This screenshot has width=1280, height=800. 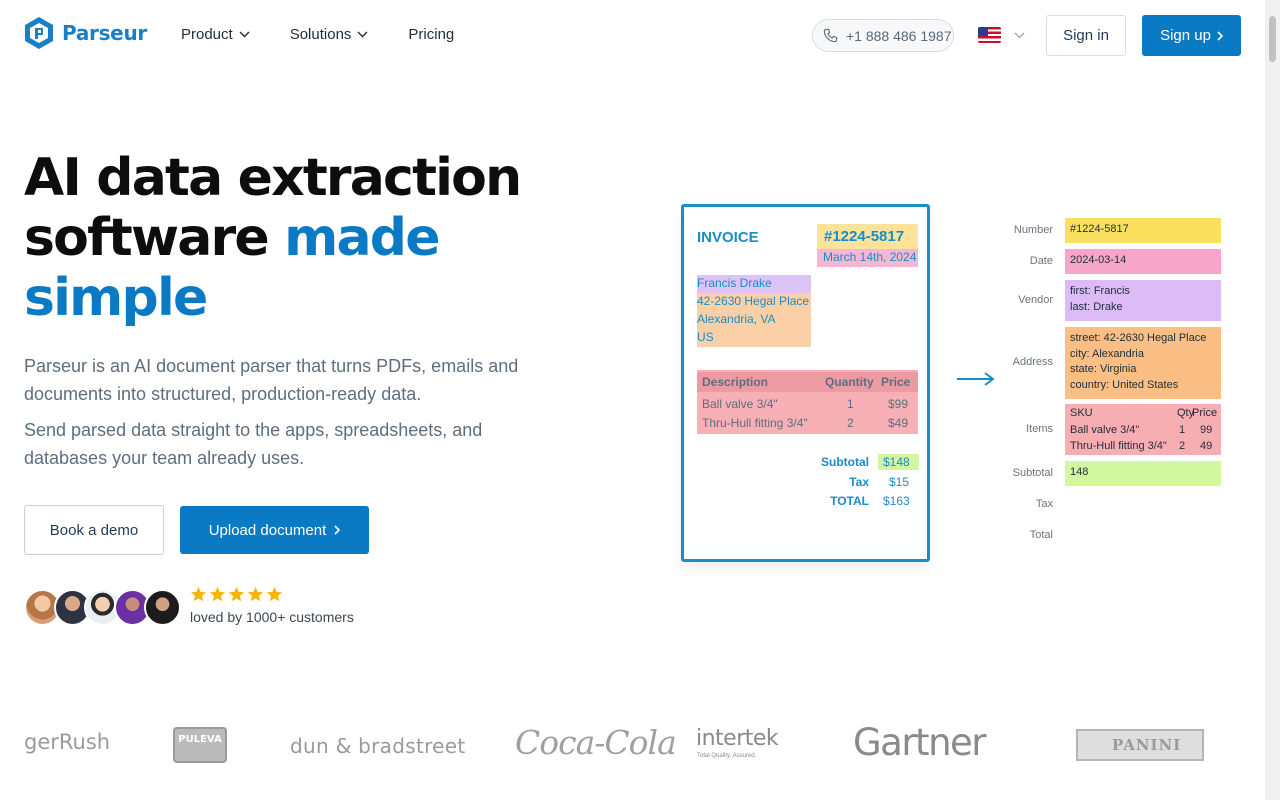 What do you see at coordinates (1105, 429) in the screenshot?
I see `item-sku: Ball valve 3/4"` at bounding box center [1105, 429].